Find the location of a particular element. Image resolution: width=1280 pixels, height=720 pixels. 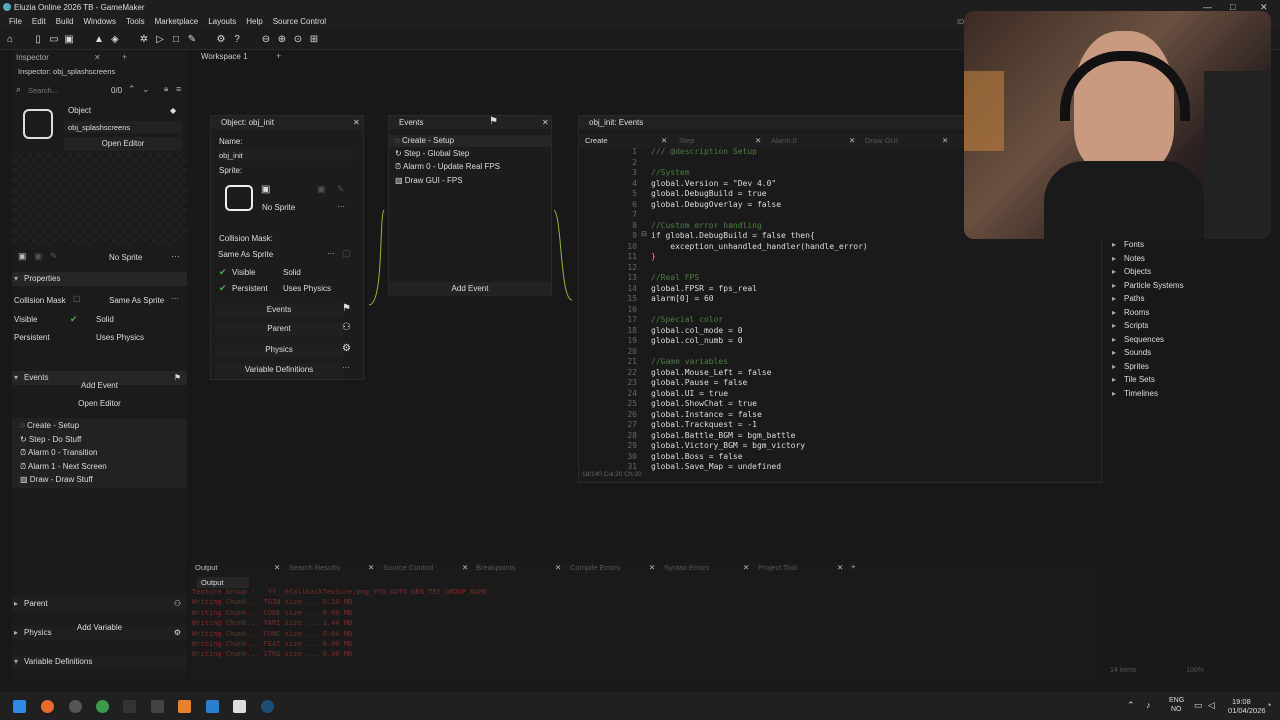

menu-source-control: Source Control is located at coordinates (299, 21).